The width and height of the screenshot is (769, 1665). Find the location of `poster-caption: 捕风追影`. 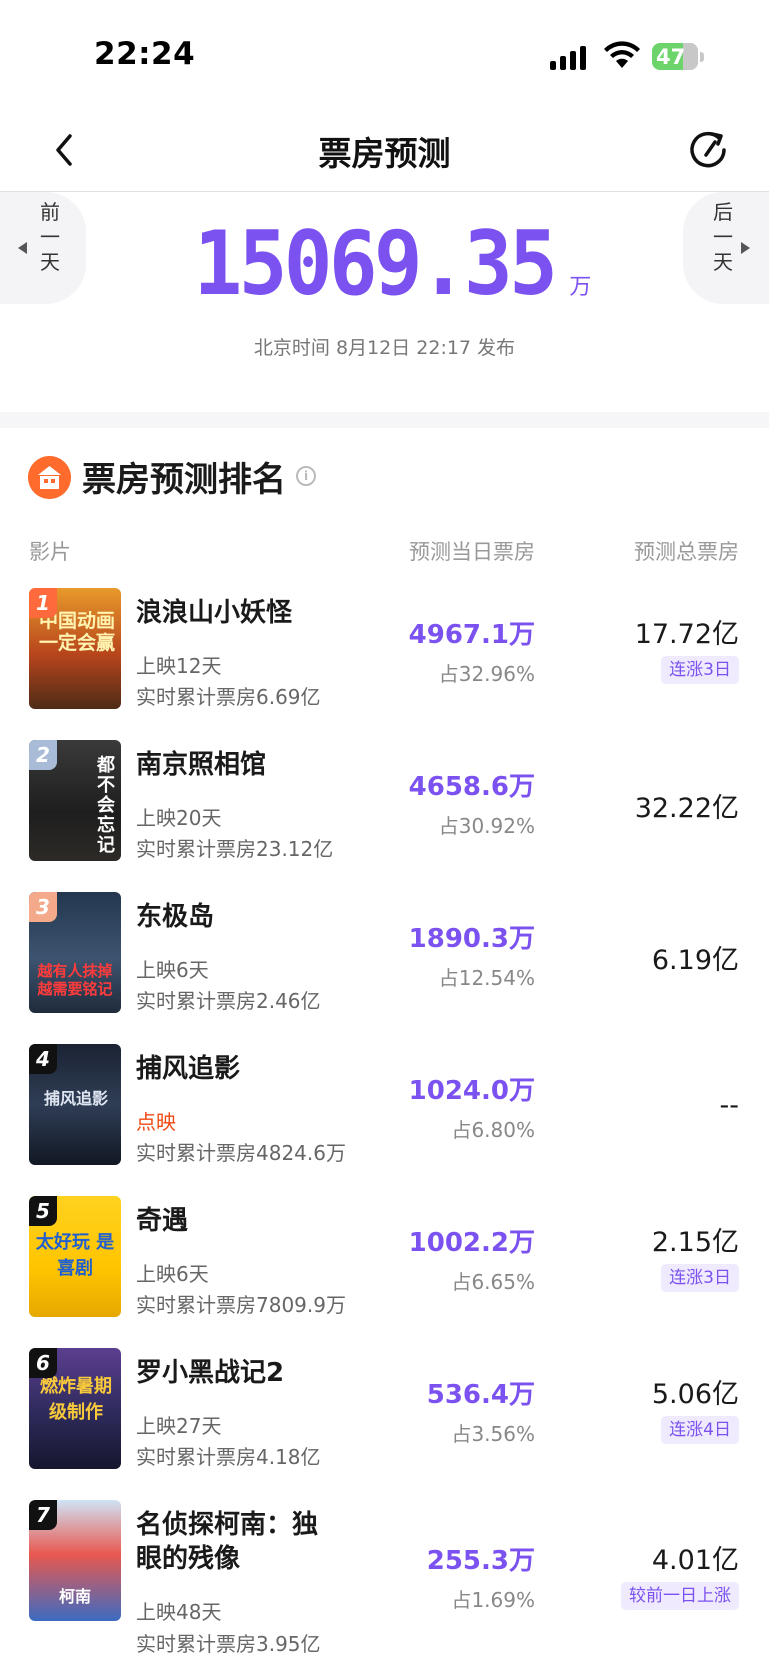

poster-caption: 捕风追影 is located at coordinates (75, 1098).